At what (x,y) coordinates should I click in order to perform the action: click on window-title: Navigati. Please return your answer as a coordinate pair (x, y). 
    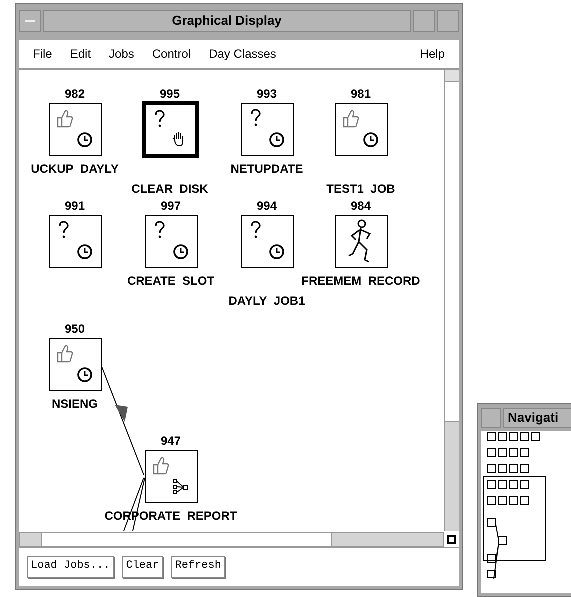
    Looking at the image, I should click on (537, 418).